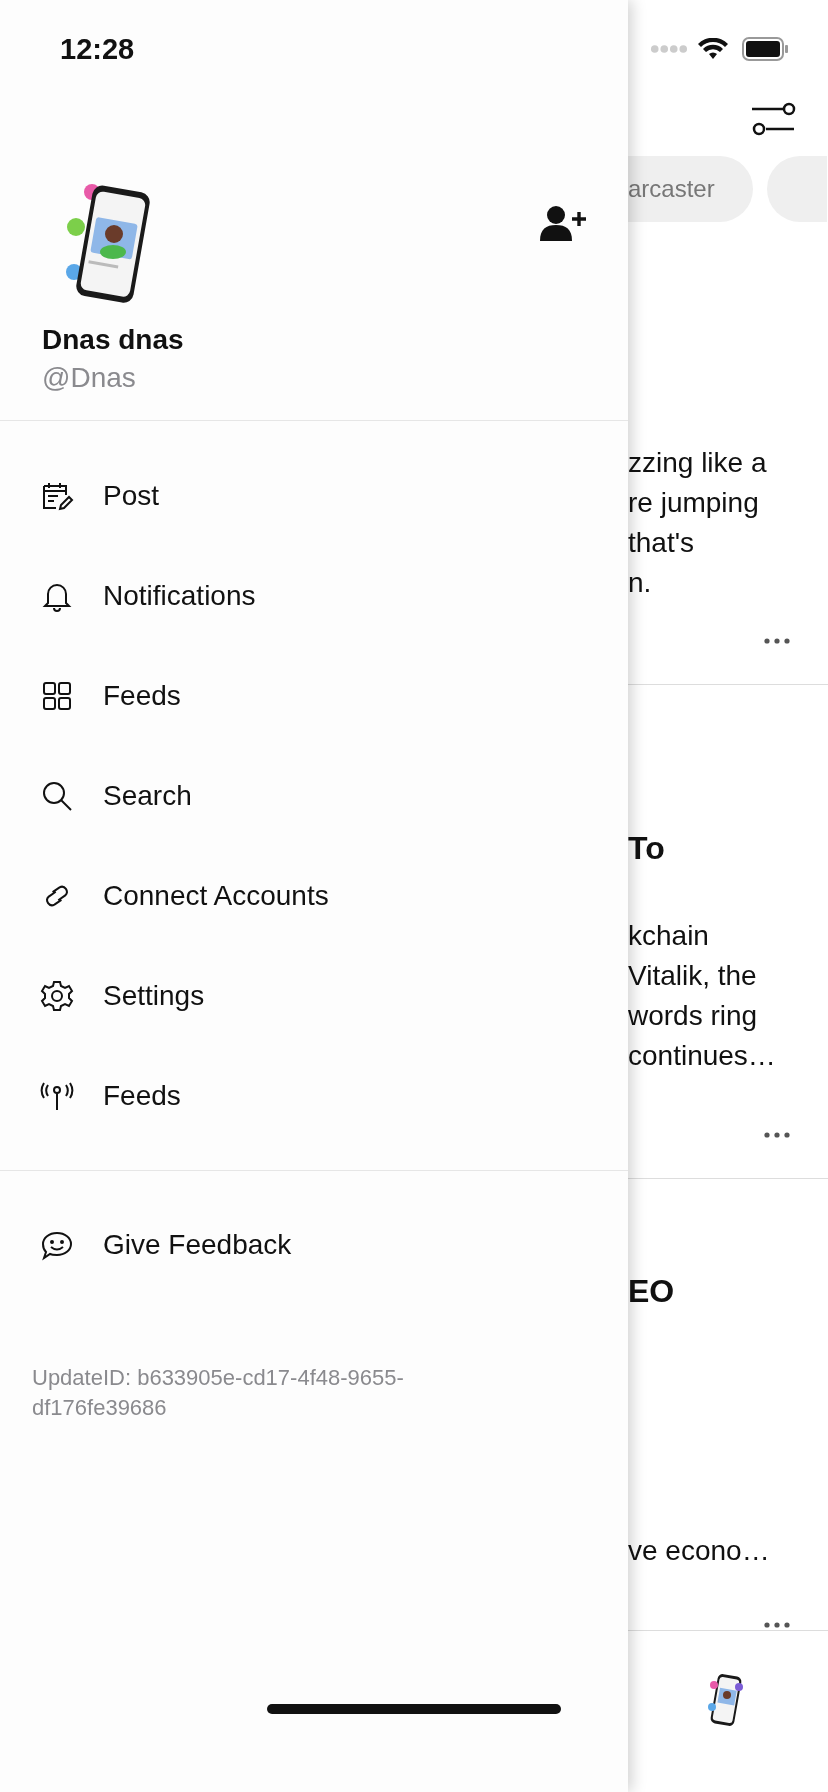 Image resolution: width=828 pixels, height=1792 pixels. What do you see at coordinates (563, 223) in the screenshot?
I see `add-person-icon` at bounding box center [563, 223].